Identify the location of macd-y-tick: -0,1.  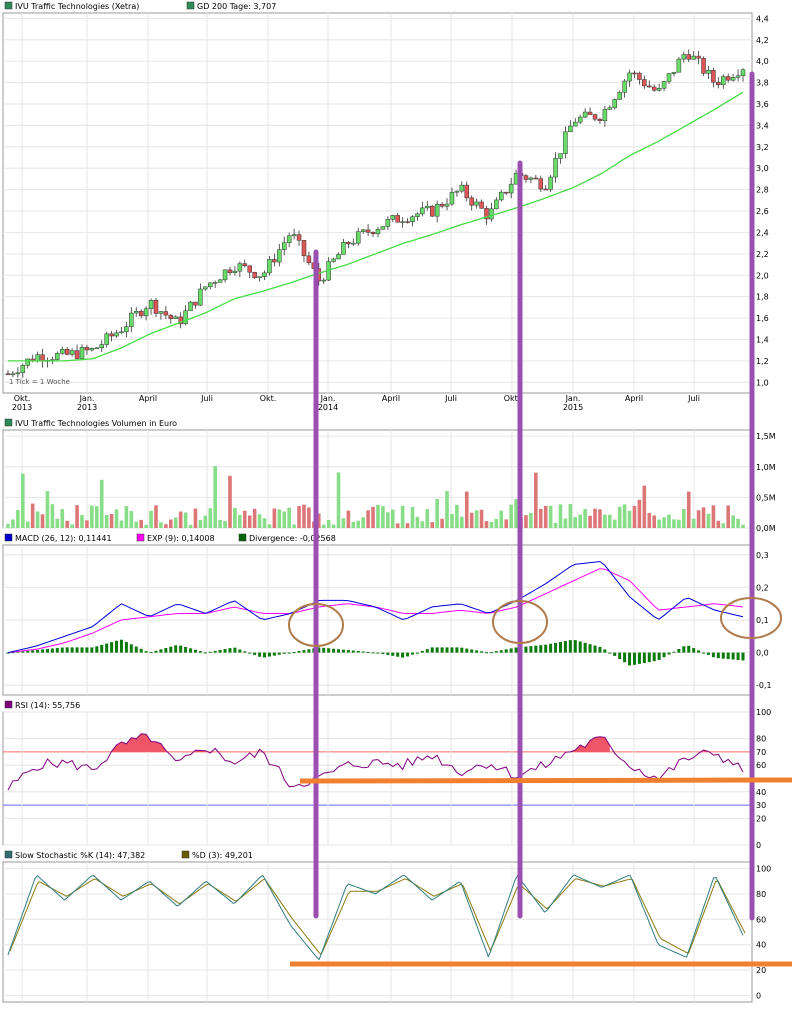
(764, 685).